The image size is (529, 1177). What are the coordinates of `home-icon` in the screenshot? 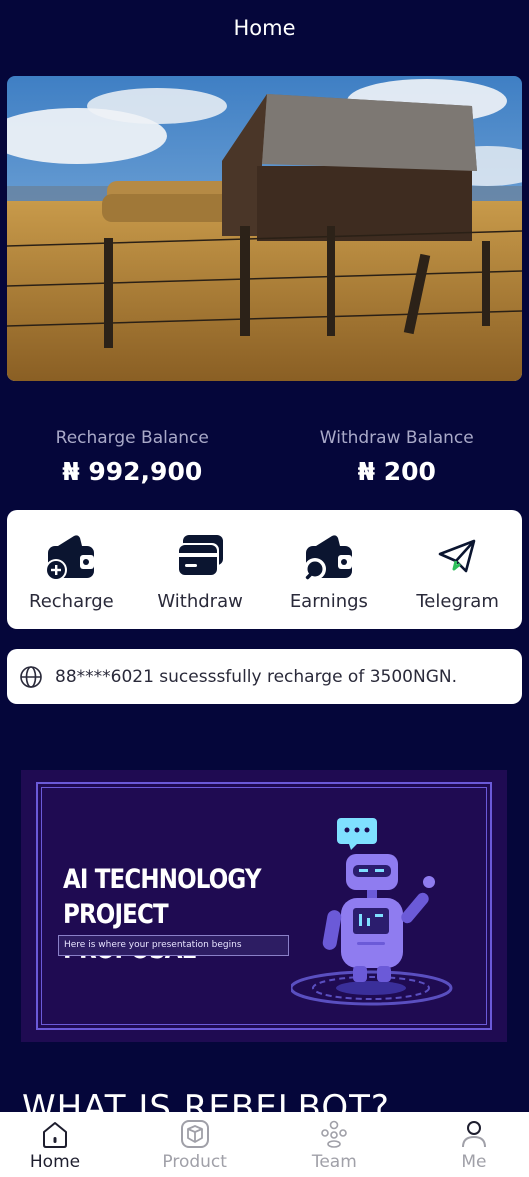 It's located at (55, 1134).